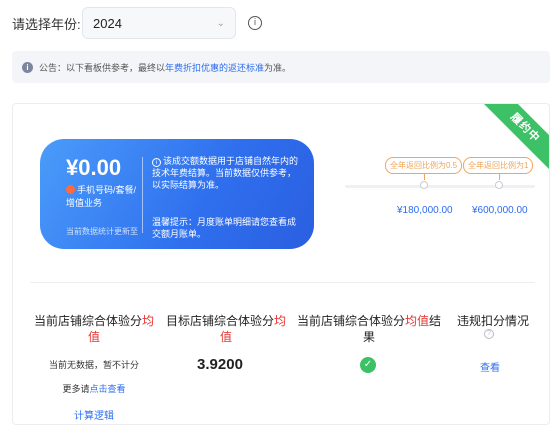  I want to click on card-description-text: 该成交额数据用于店铺自然年内的技术年费结算。当前数据仅供参考，以实际结算为准。, so click(225, 173).